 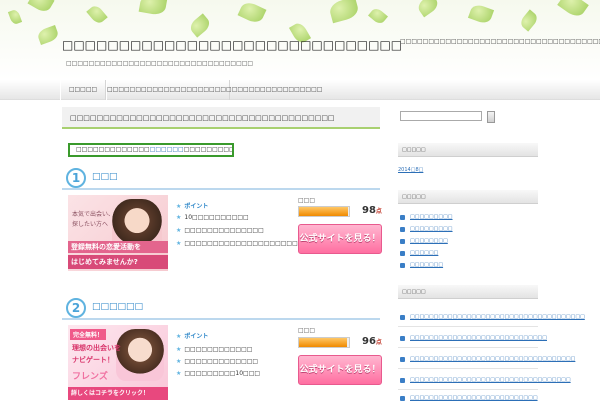 I want to click on rank-2-banner-image: 完全無料！ 理想の出会いを ナビゲート！ フレンズ 詳しくはコチラをクリック！, so click(x=118, y=362).